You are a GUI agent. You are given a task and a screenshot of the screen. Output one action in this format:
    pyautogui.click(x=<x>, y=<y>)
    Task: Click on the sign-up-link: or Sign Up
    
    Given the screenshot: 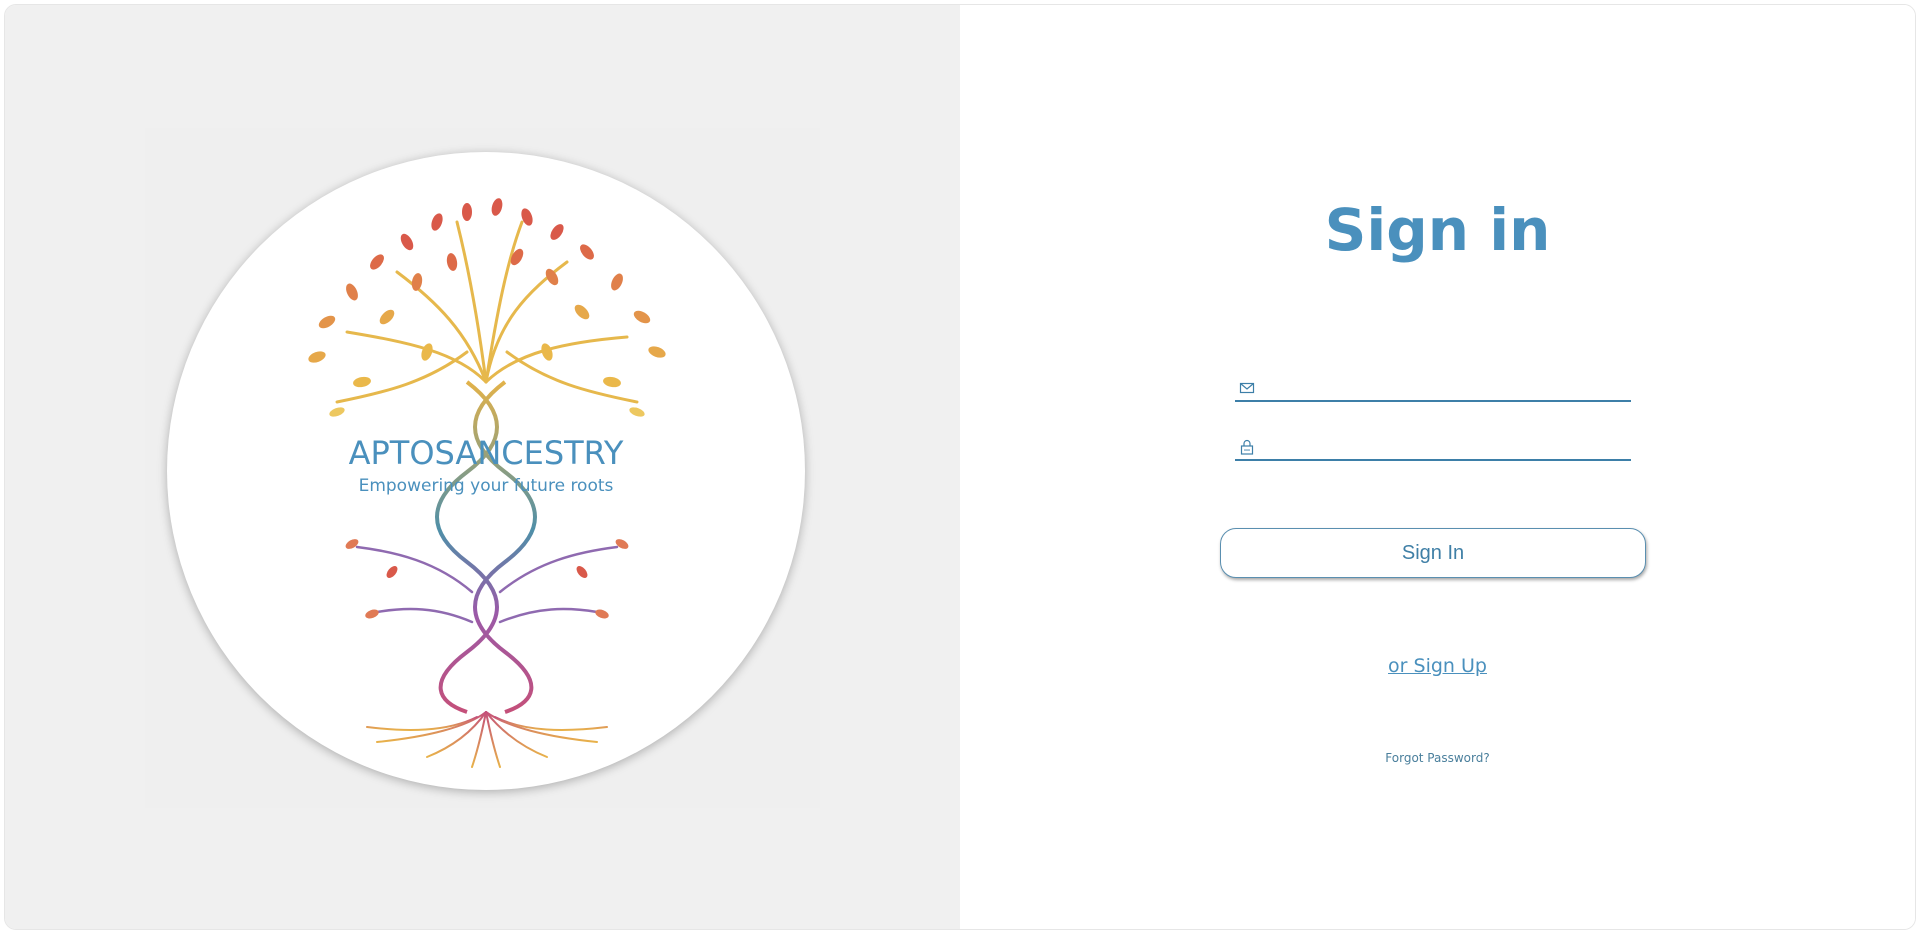 What is the action you would take?
    pyautogui.click(x=1437, y=666)
    